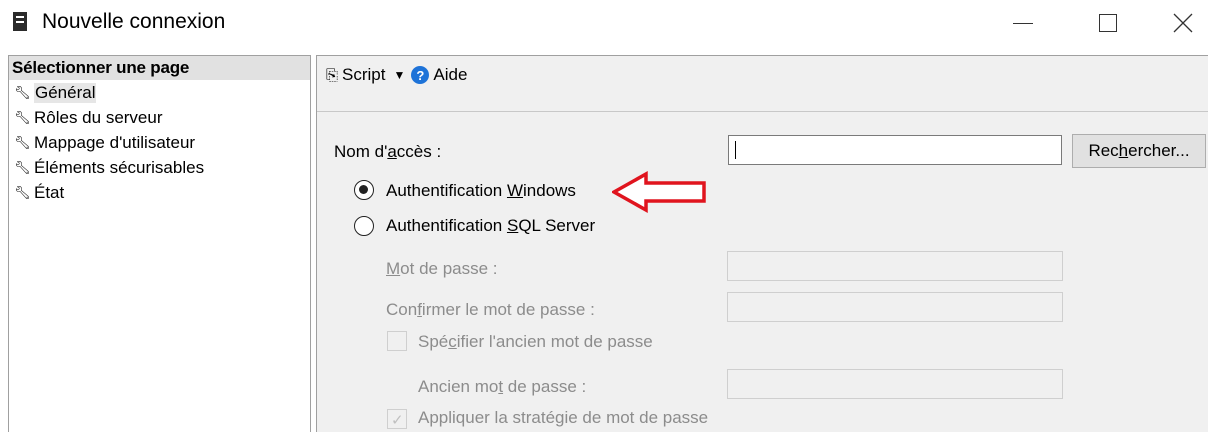 The height and width of the screenshot is (432, 1208). What do you see at coordinates (762, 111) in the screenshot?
I see `toolbar-divider` at bounding box center [762, 111].